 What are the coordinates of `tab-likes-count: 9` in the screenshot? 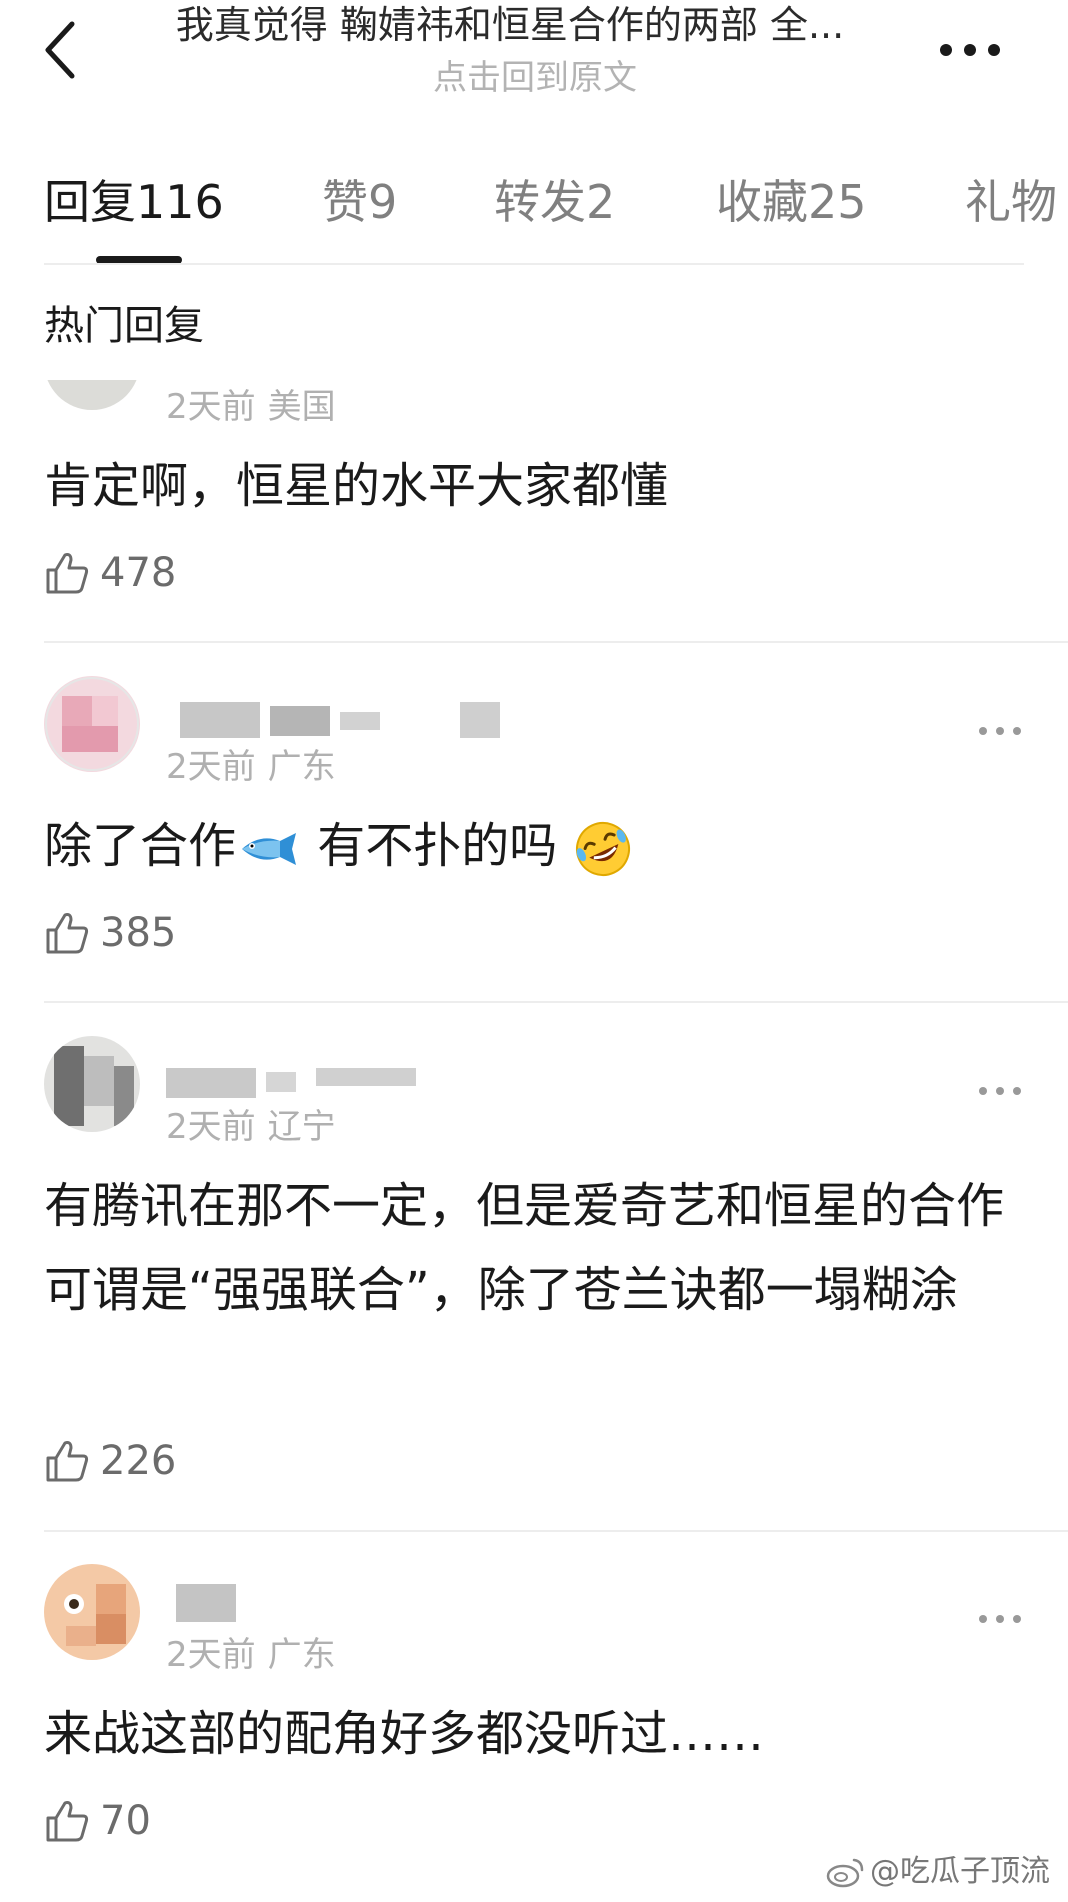 It's located at (383, 202).